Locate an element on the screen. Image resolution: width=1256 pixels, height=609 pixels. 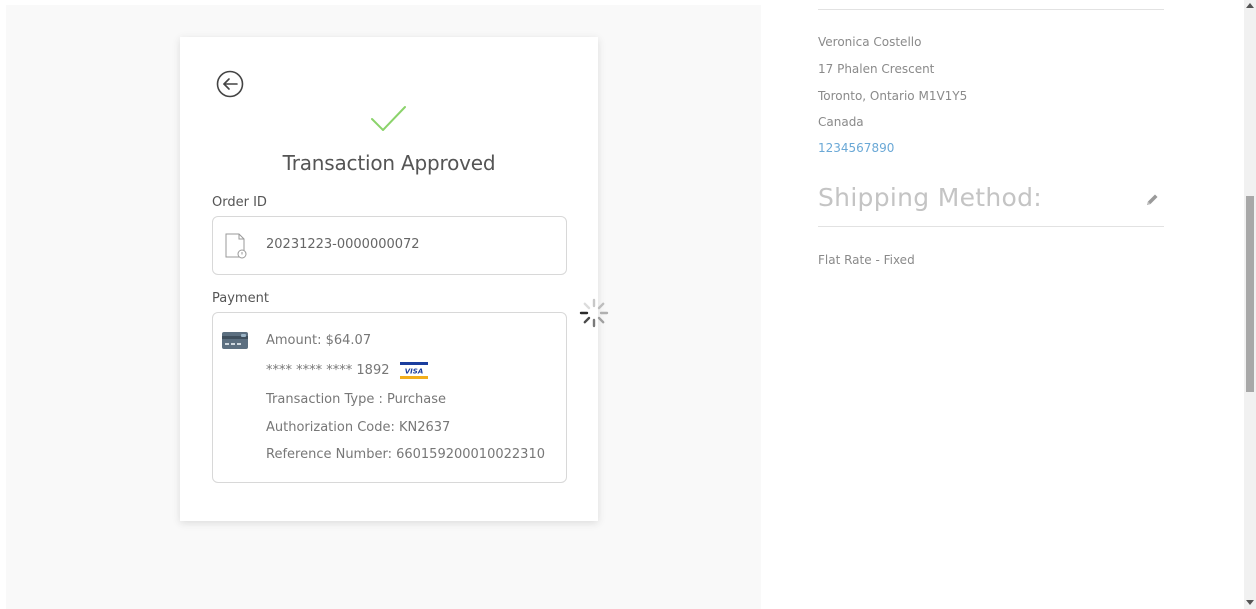
order-id-box: 20231223-0000000072 is located at coordinates (389, 245).